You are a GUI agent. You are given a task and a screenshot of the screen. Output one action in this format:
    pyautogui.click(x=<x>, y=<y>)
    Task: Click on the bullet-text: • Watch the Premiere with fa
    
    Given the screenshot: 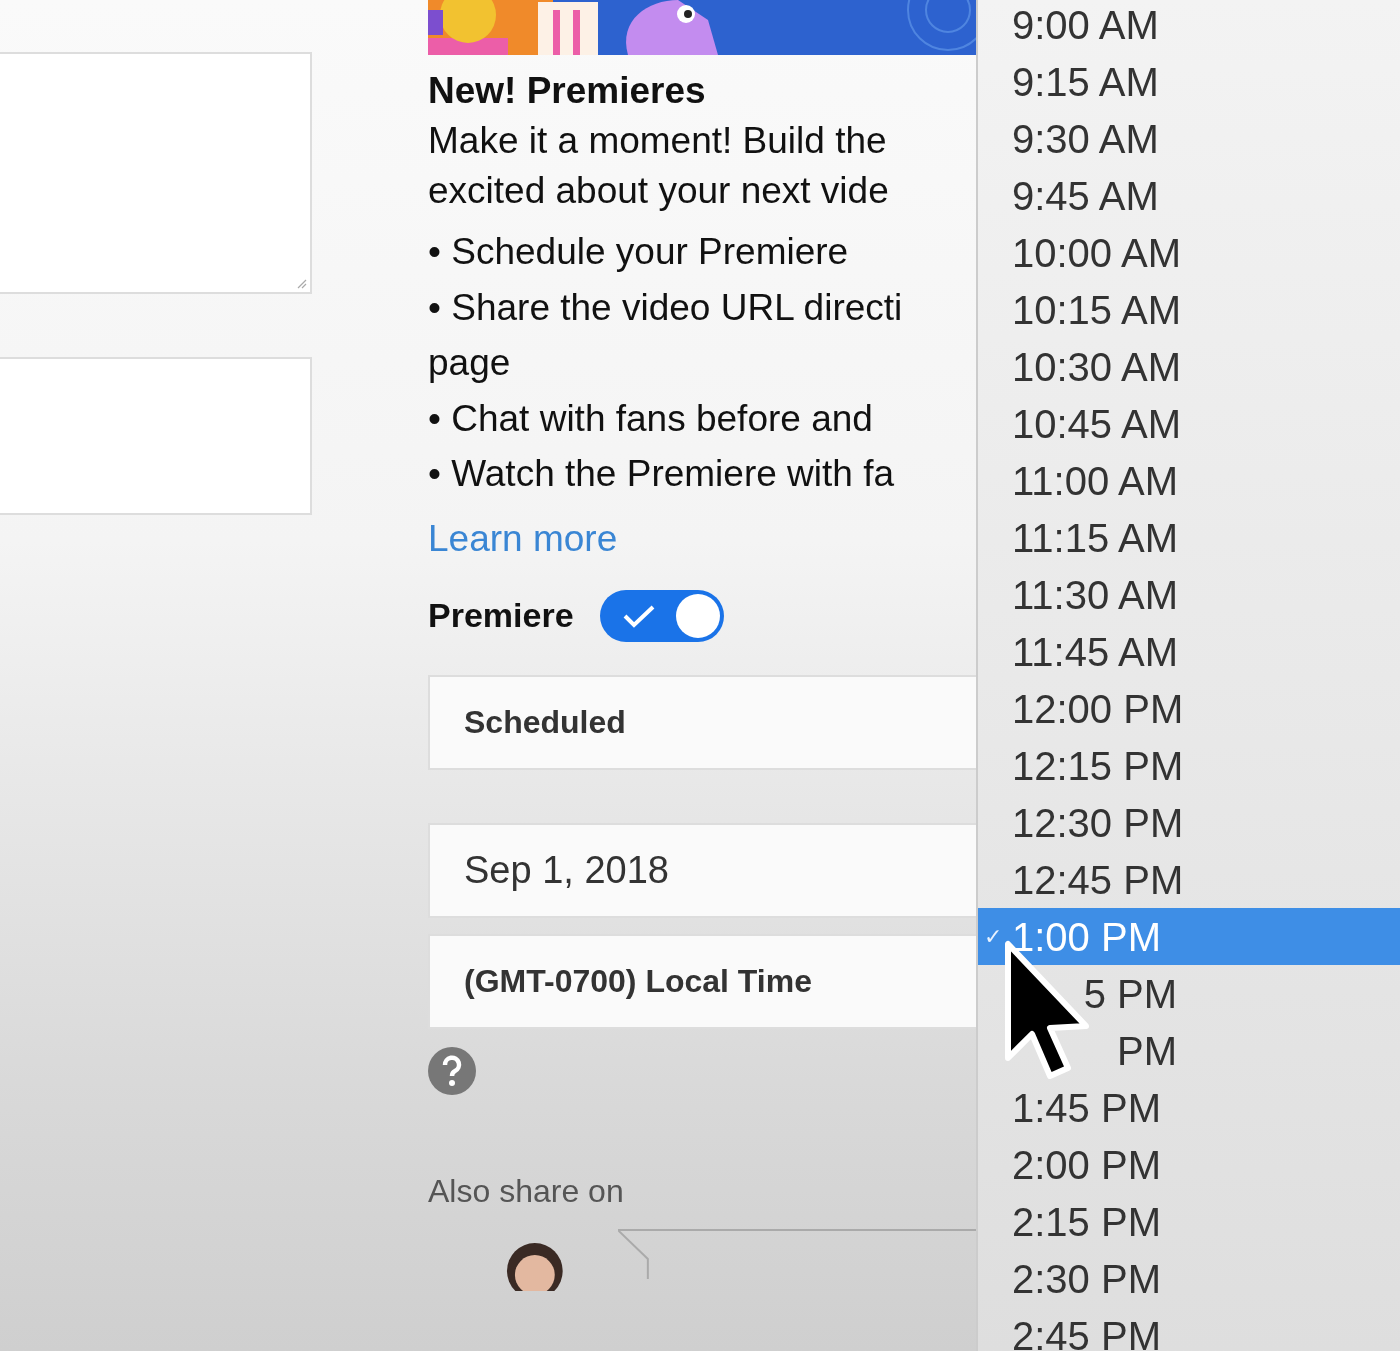 What is the action you would take?
    pyautogui.click(x=662, y=474)
    